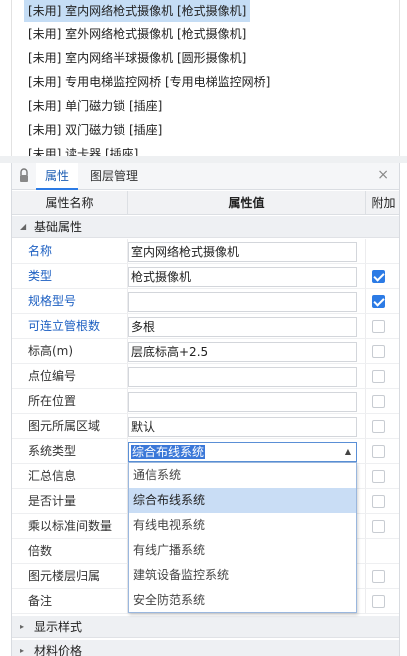  What do you see at coordinates (58, 650) in the screenshot?
I see `group-label: 材料价格` at bounding box center [58, 650].